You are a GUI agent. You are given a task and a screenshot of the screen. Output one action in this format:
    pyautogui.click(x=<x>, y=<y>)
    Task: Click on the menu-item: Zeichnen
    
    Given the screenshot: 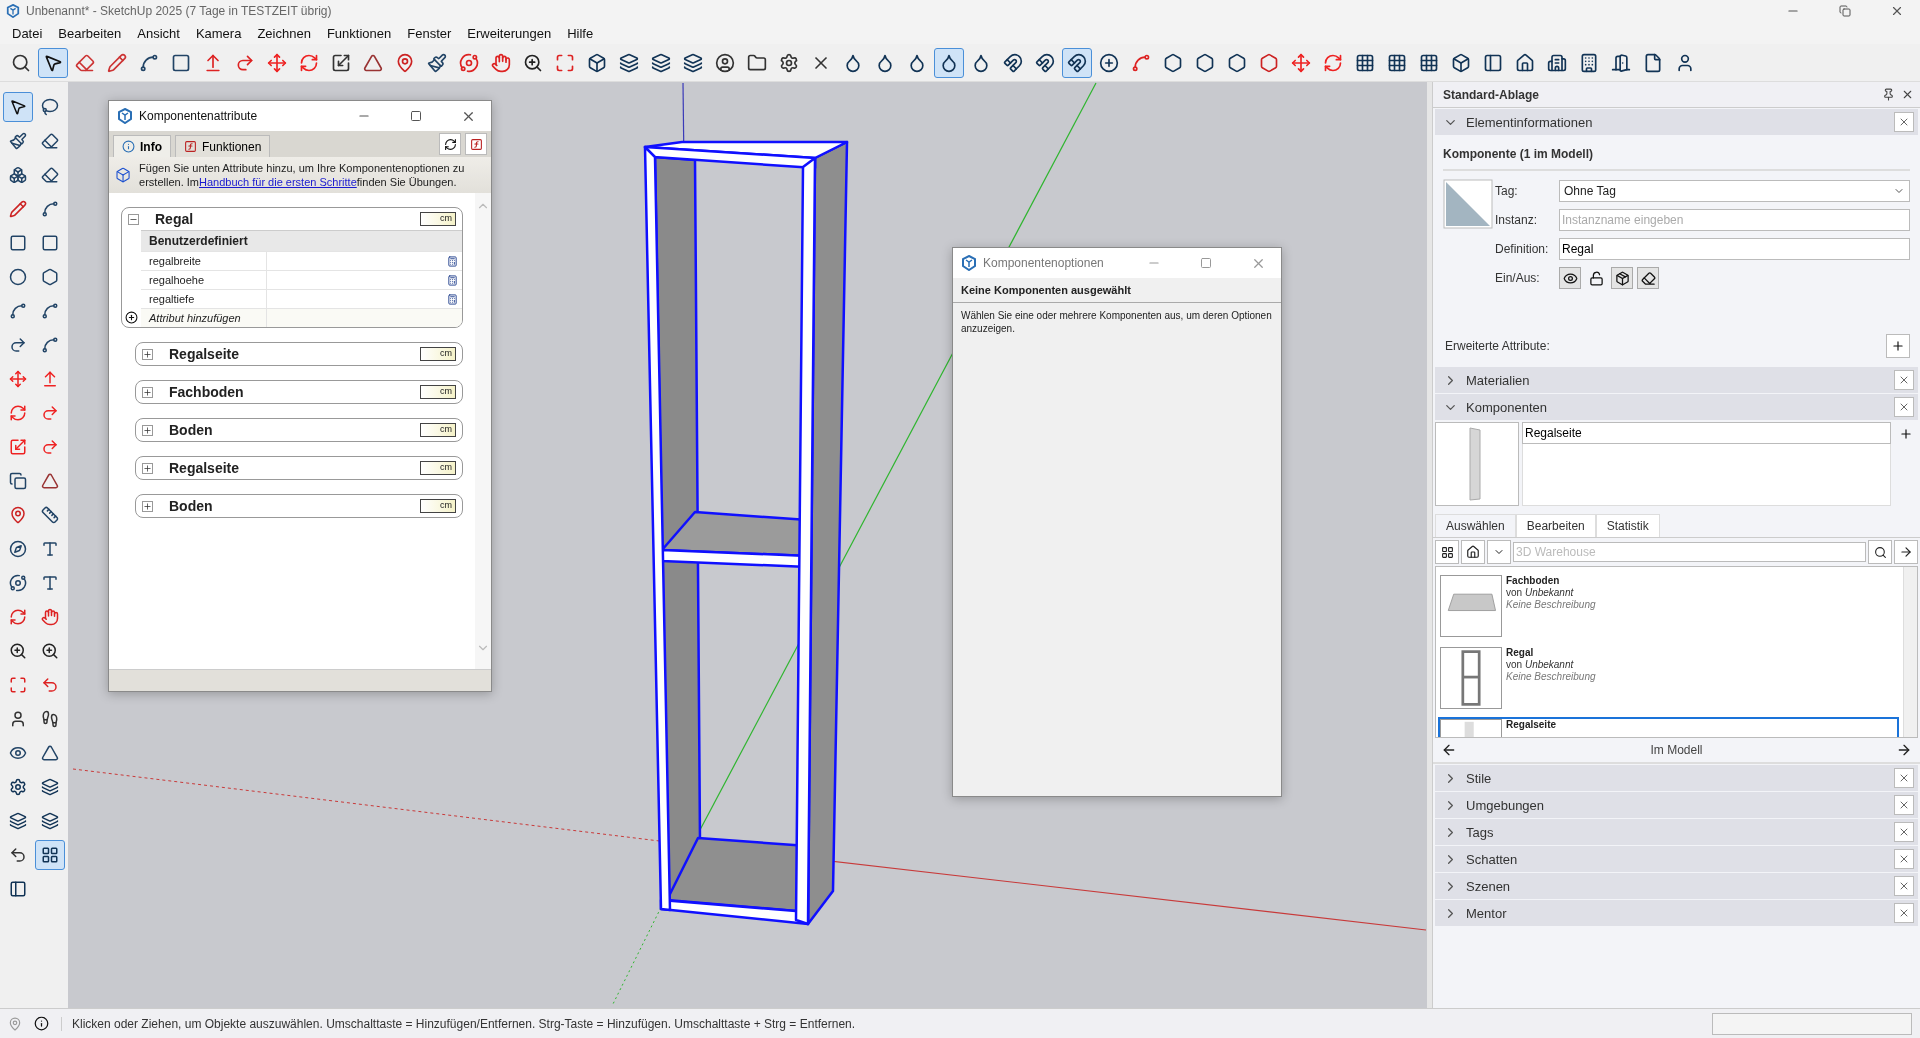 What is the action you would take?
    pyautogui.click(x=284, y=33)
    